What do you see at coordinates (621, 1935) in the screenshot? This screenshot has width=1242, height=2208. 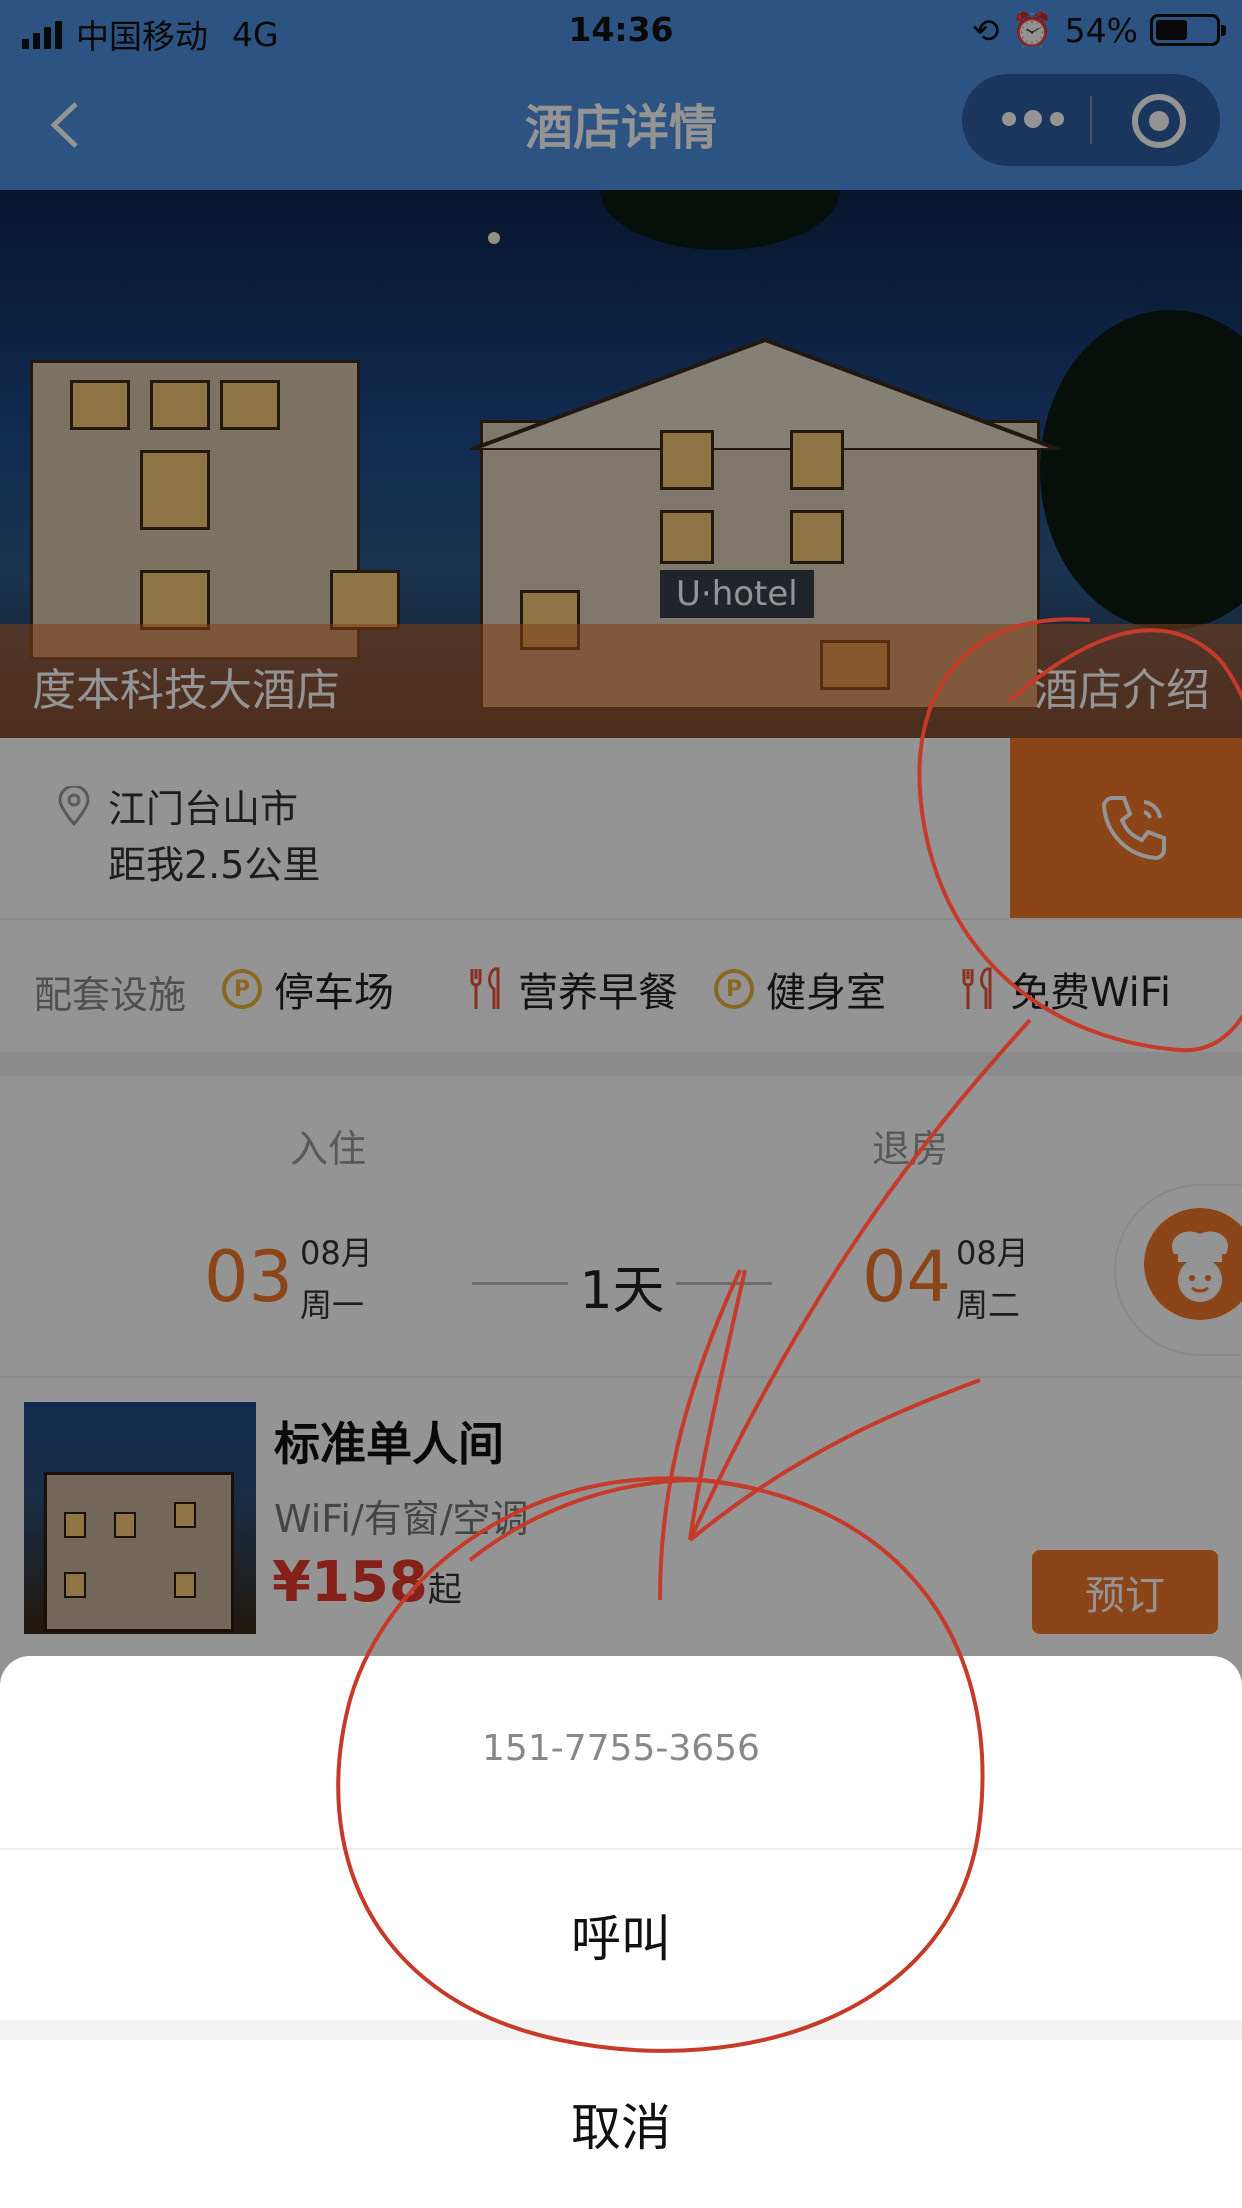 I see `call-button: 呼叫` at bounding box center [621, 1935].